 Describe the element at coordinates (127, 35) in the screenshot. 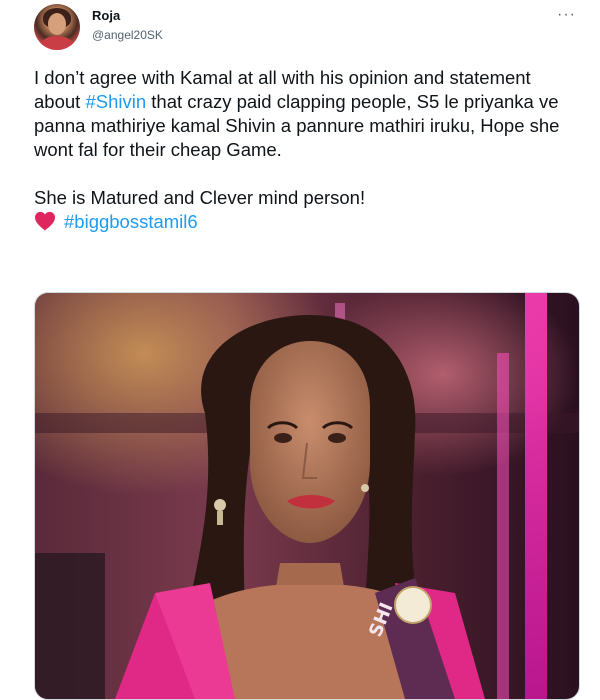

I see `author-handle: @angel20SK` at that location.